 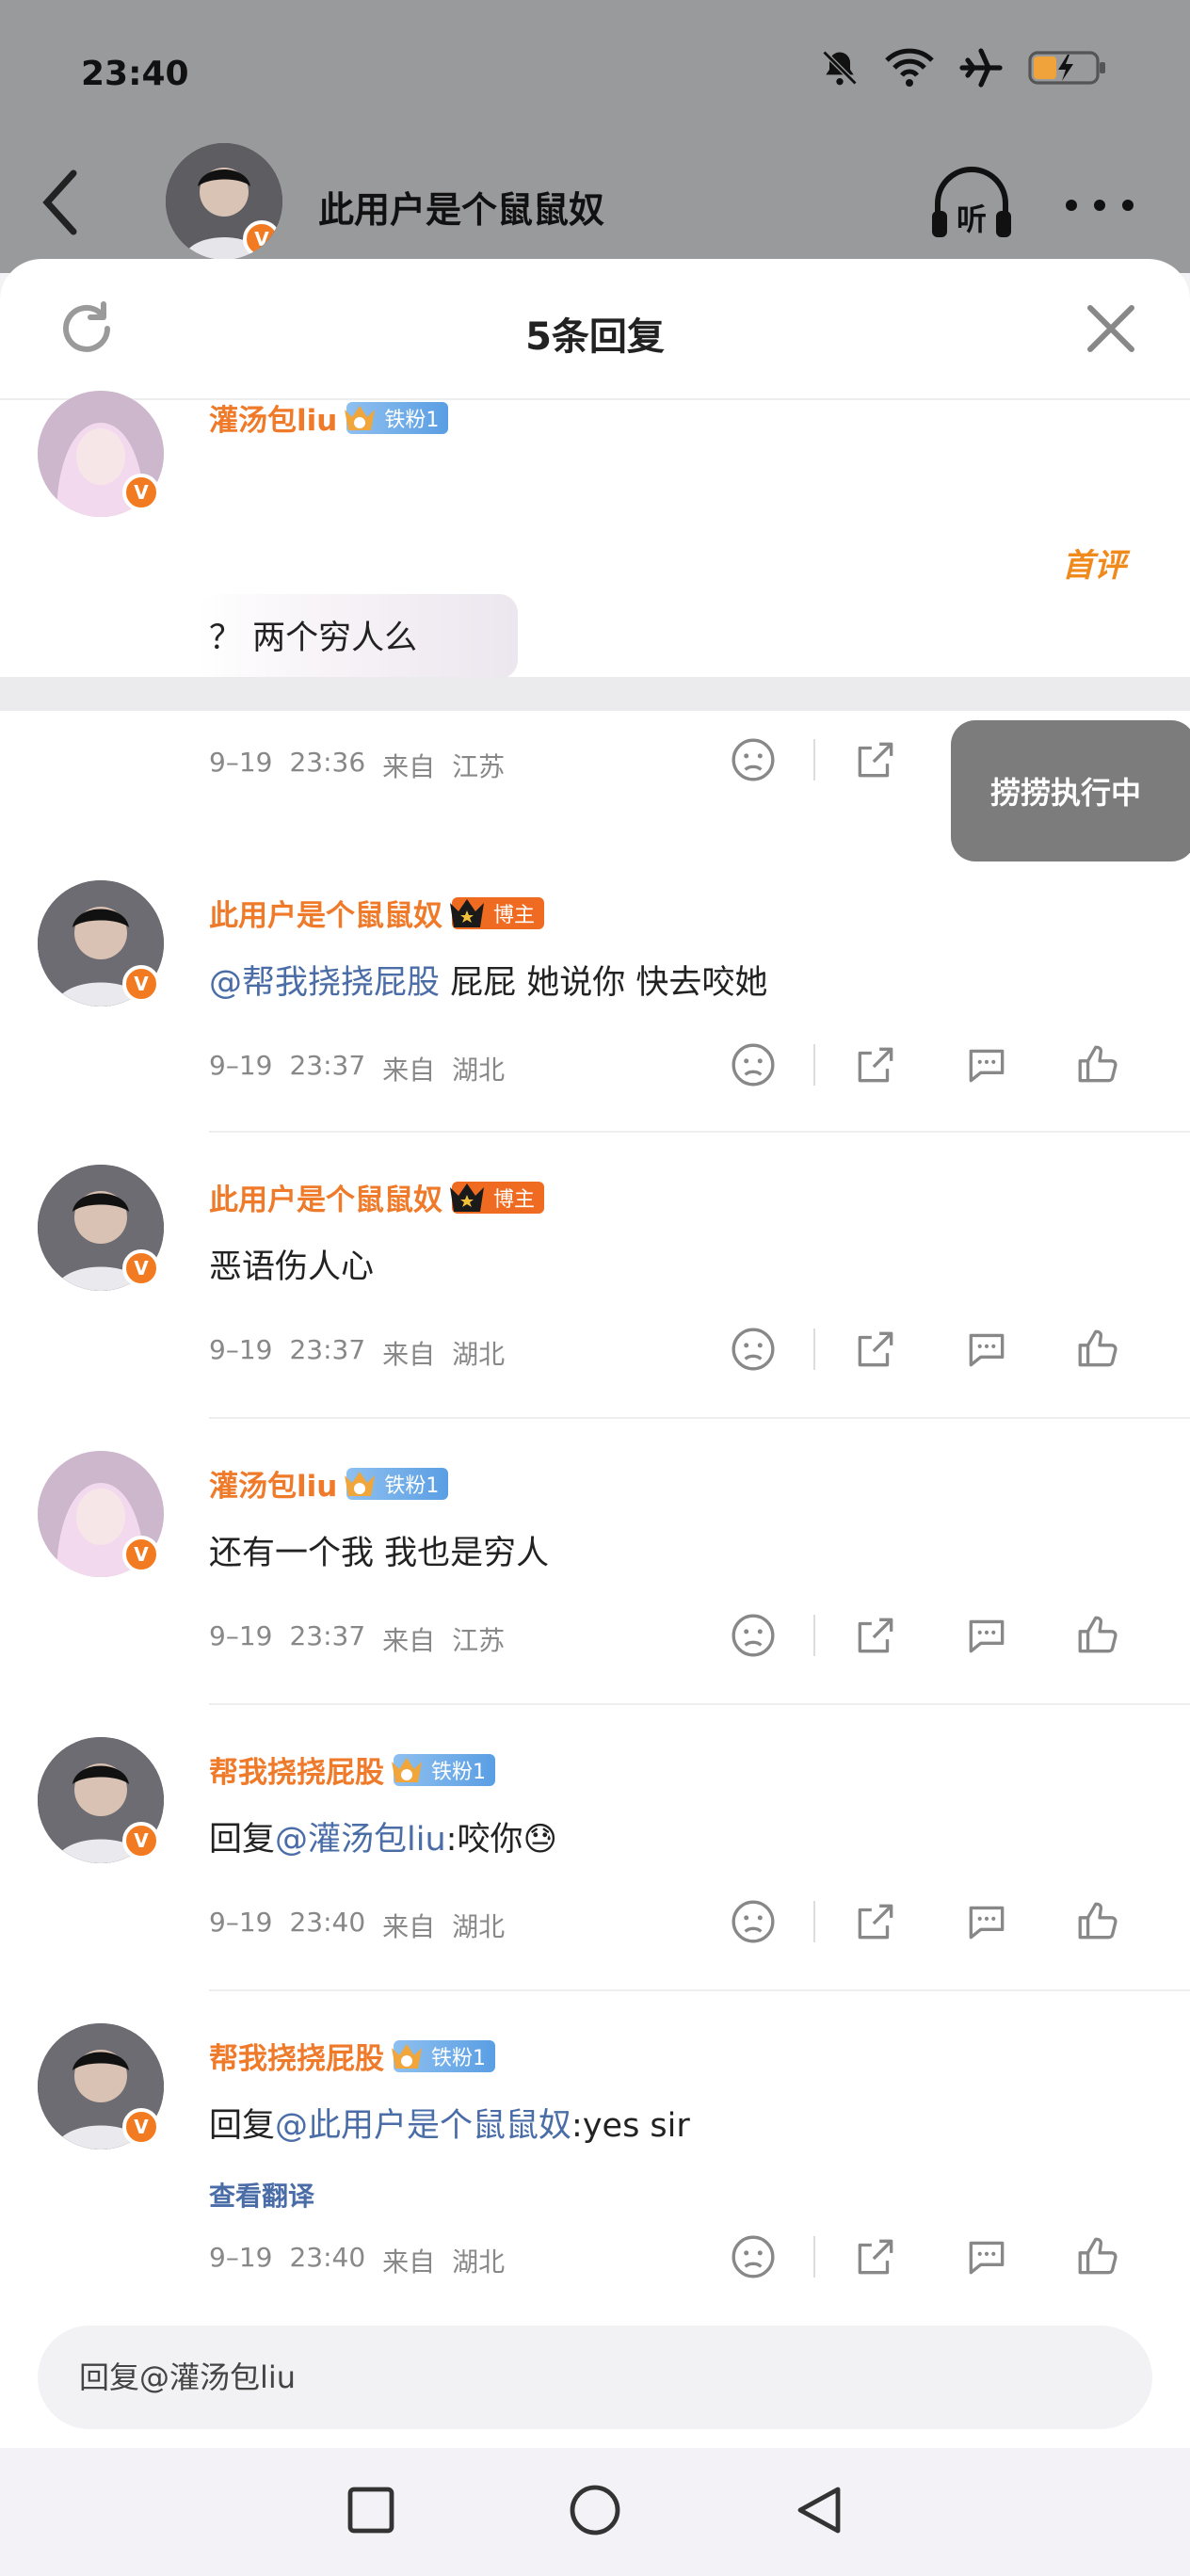 What do you see at coordinates (909, 69) in the screenshot?
I see `wifi-icon` at bounding box center [909, 69].